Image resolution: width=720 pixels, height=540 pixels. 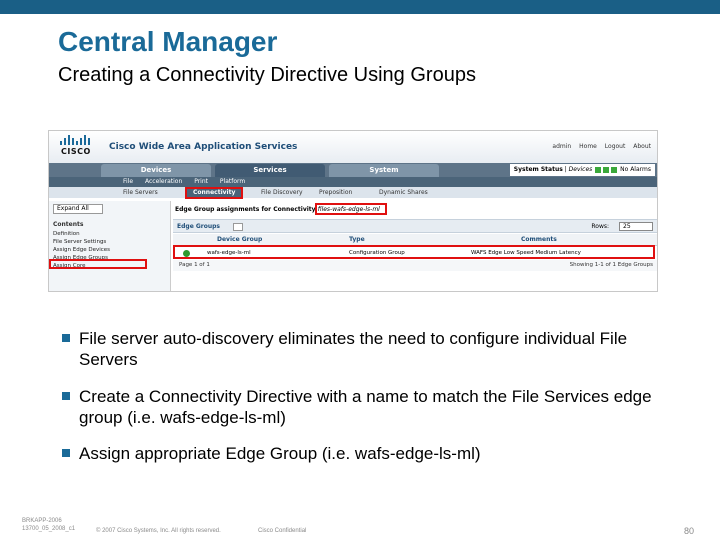 I want to click on cisco-bars-icon, so click(x=76, y=140).